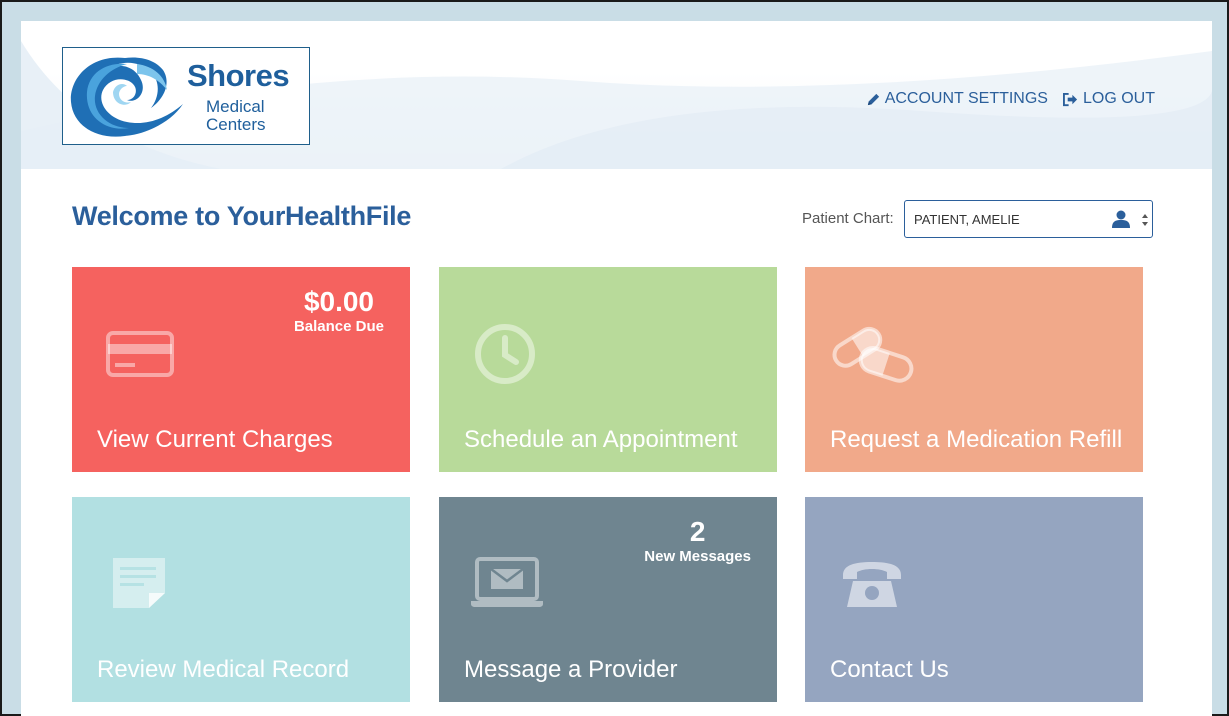 The image size is (1229, 716). Describe the element at coordinates (1118, 98) in the screenshot. I see `log-out-label: LOG OUT` at that location.